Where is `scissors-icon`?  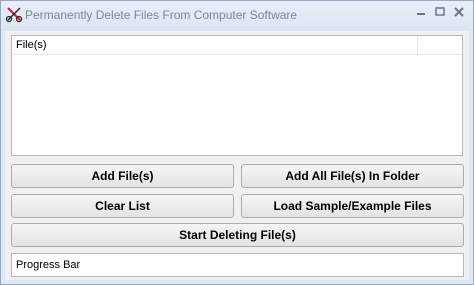
scissors-icon is located at coordinates (14, 15).